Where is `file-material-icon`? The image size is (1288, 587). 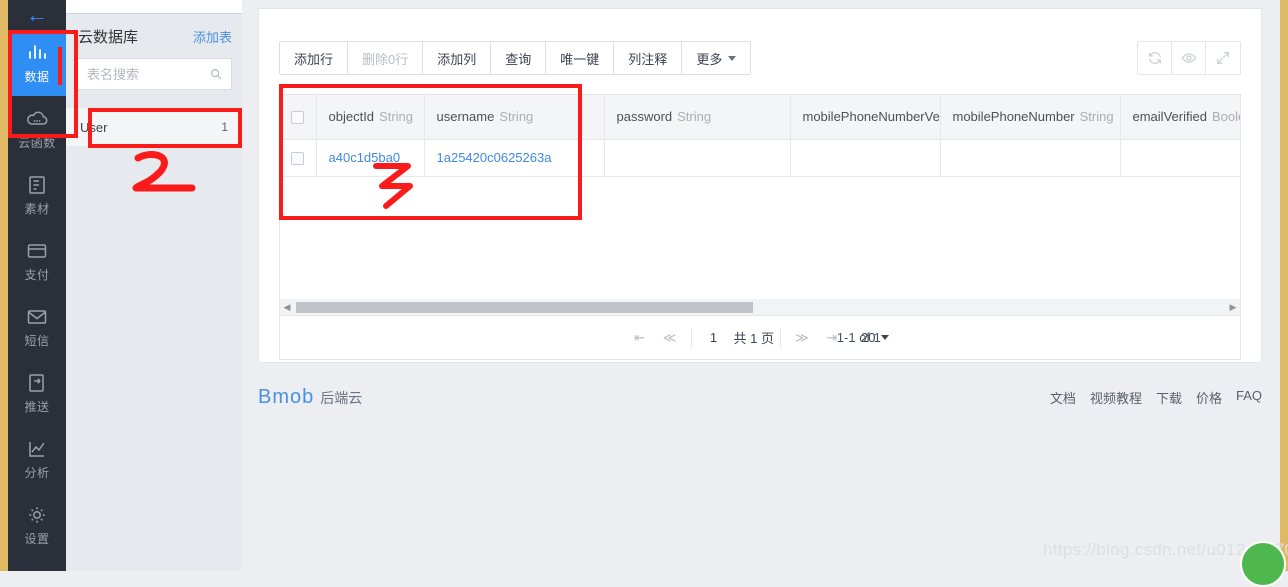
file-material-icon is located at coordinates (37, 185).